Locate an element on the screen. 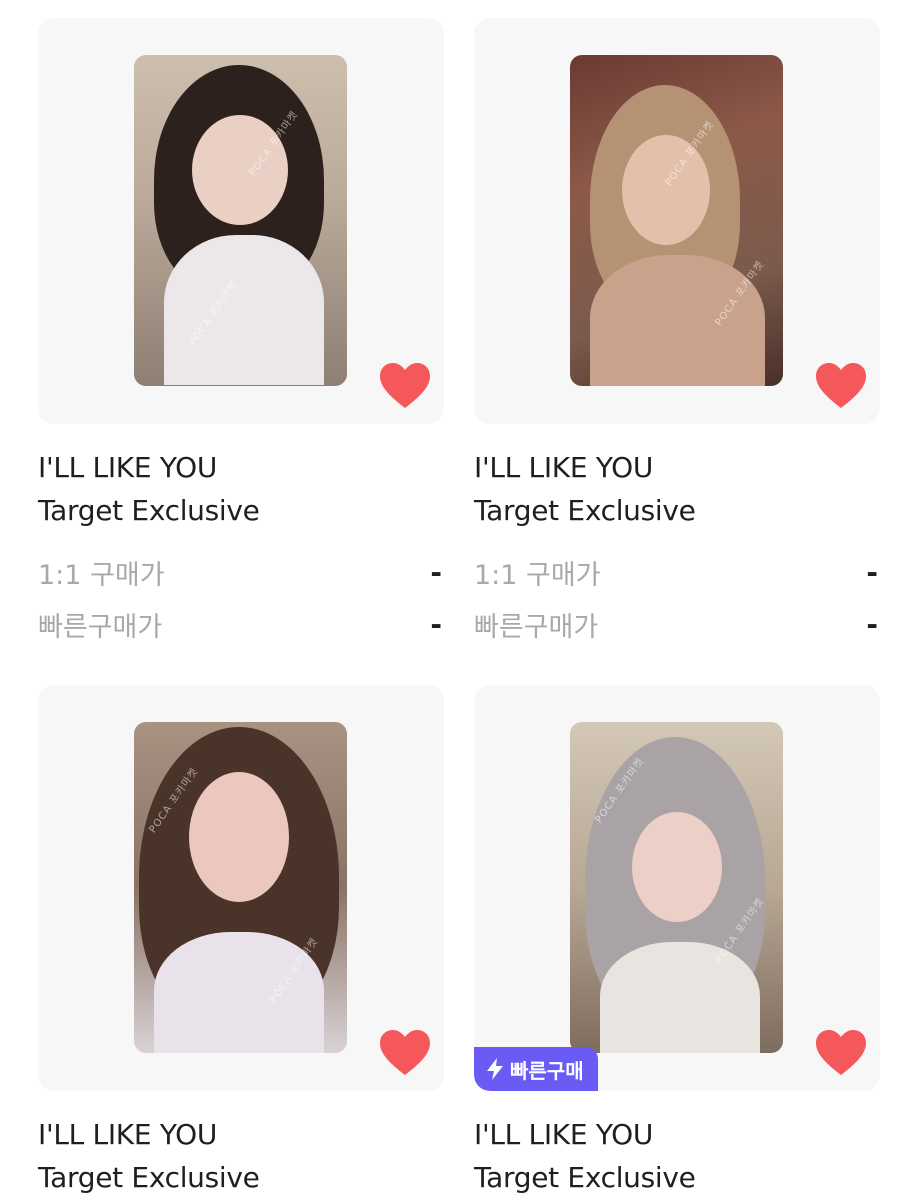 The width and height of the screenshot is (918, 1200). quick-buy-badge: 빠른구매 is located at coordinates (536, 1069).